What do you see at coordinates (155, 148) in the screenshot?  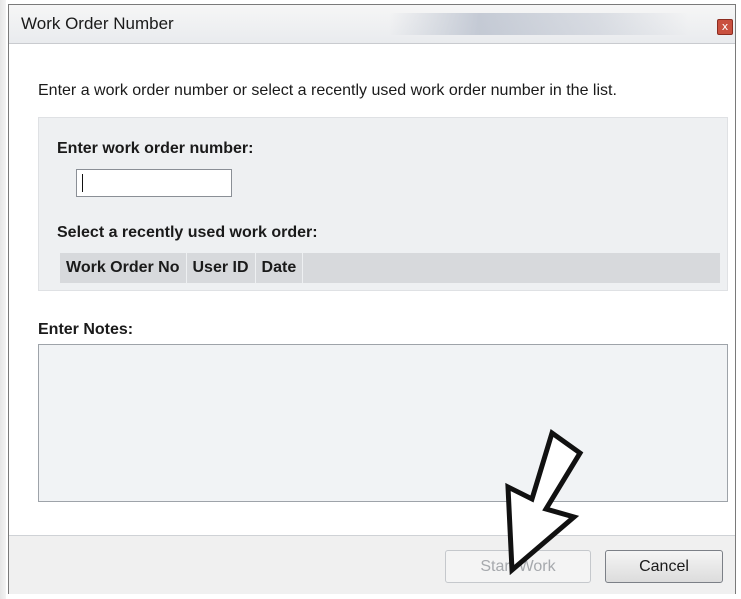 I see `work-order-label: Enter work order number:` at bounding box center [155, 148].